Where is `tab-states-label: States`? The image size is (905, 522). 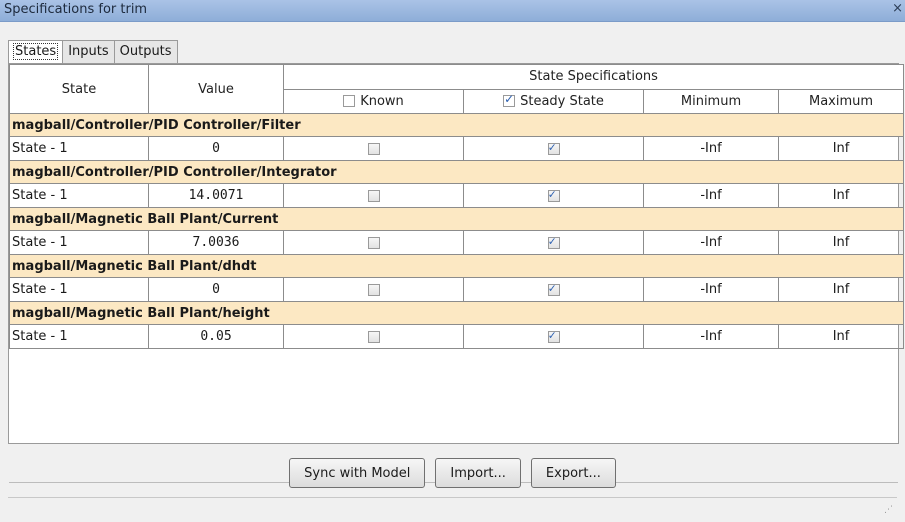
tab-states-label: States is located at coordinates (35, 51).